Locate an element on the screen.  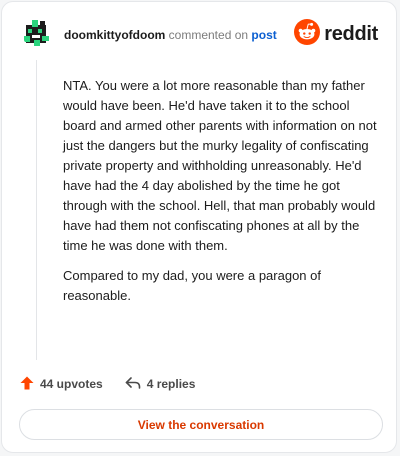
comment-header: doomkittyofdoom commented on post reddit is located at coordinates (201, 35).